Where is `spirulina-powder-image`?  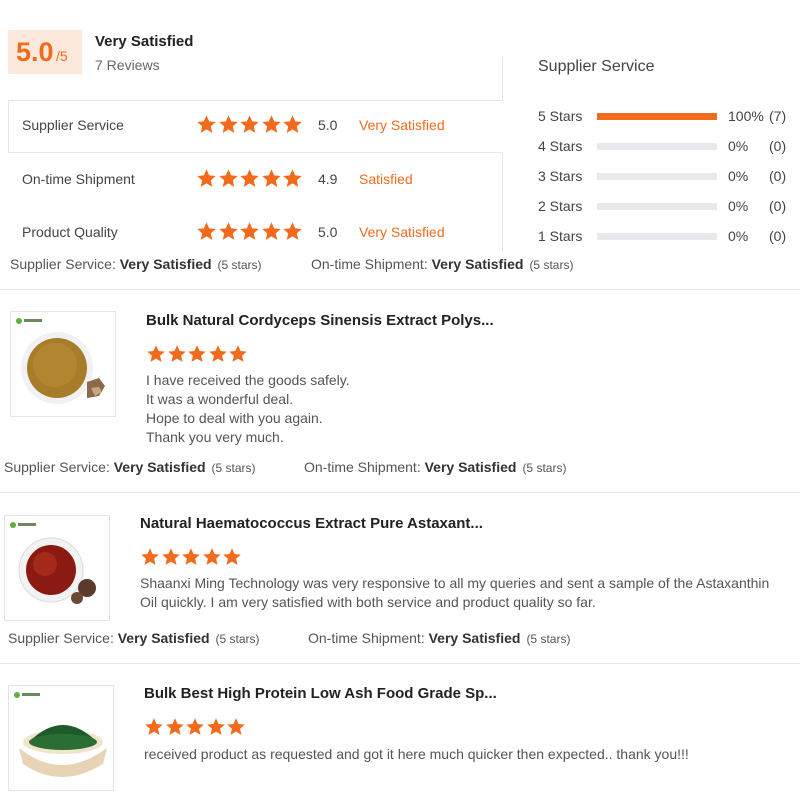 spirulina-powder-image is located at coordinates (60, 734).